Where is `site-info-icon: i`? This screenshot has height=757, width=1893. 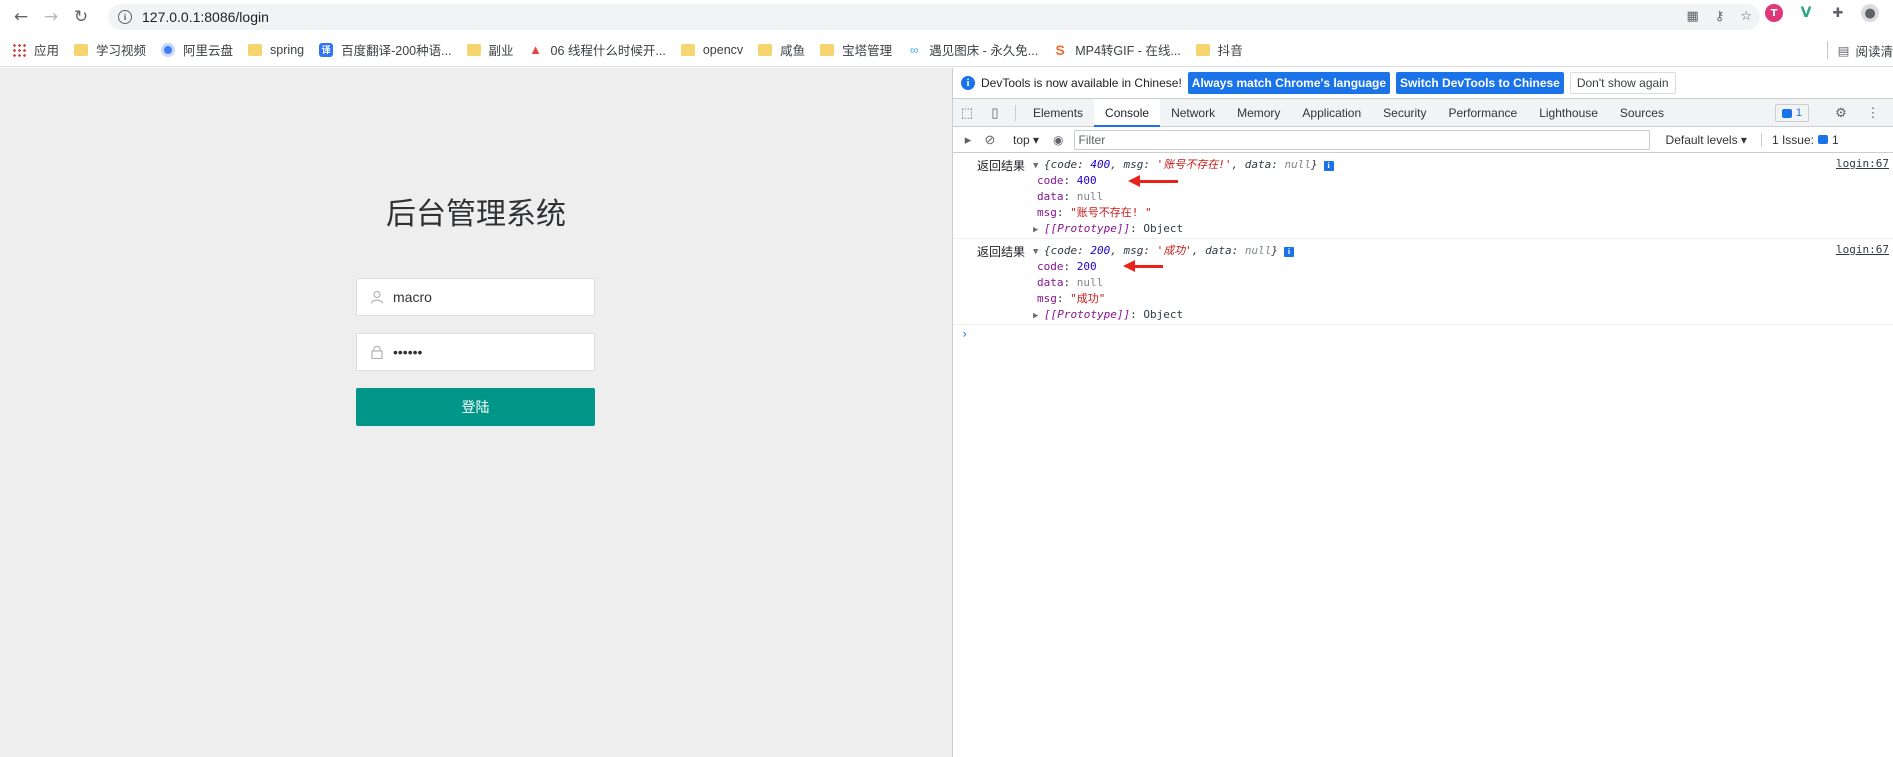
site-info-icon: i is located at coordinates (125, 17).